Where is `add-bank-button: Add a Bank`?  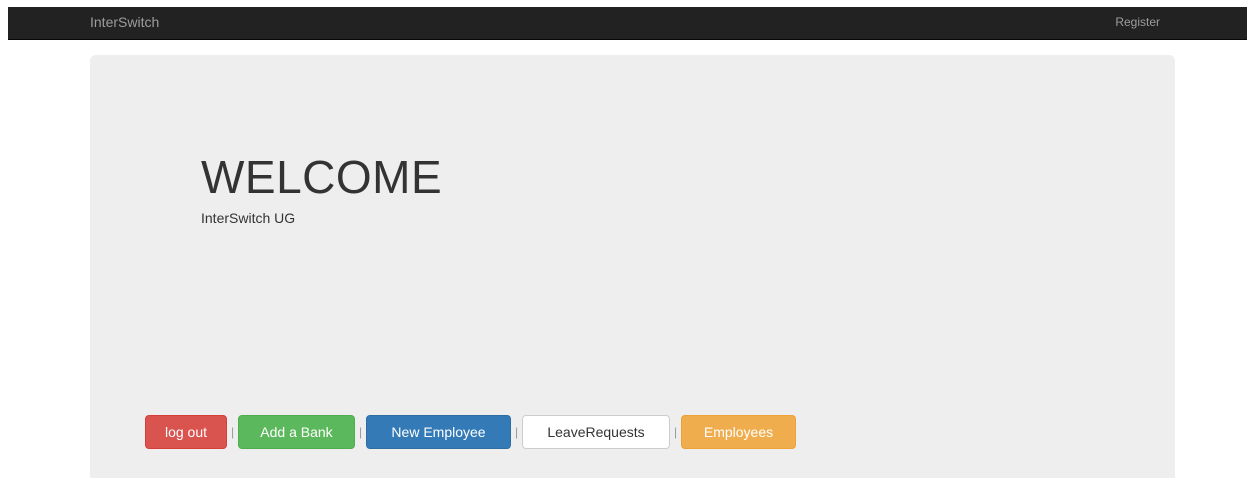
add-bank-button: Add a Bank is located at coordinates (296, 432).